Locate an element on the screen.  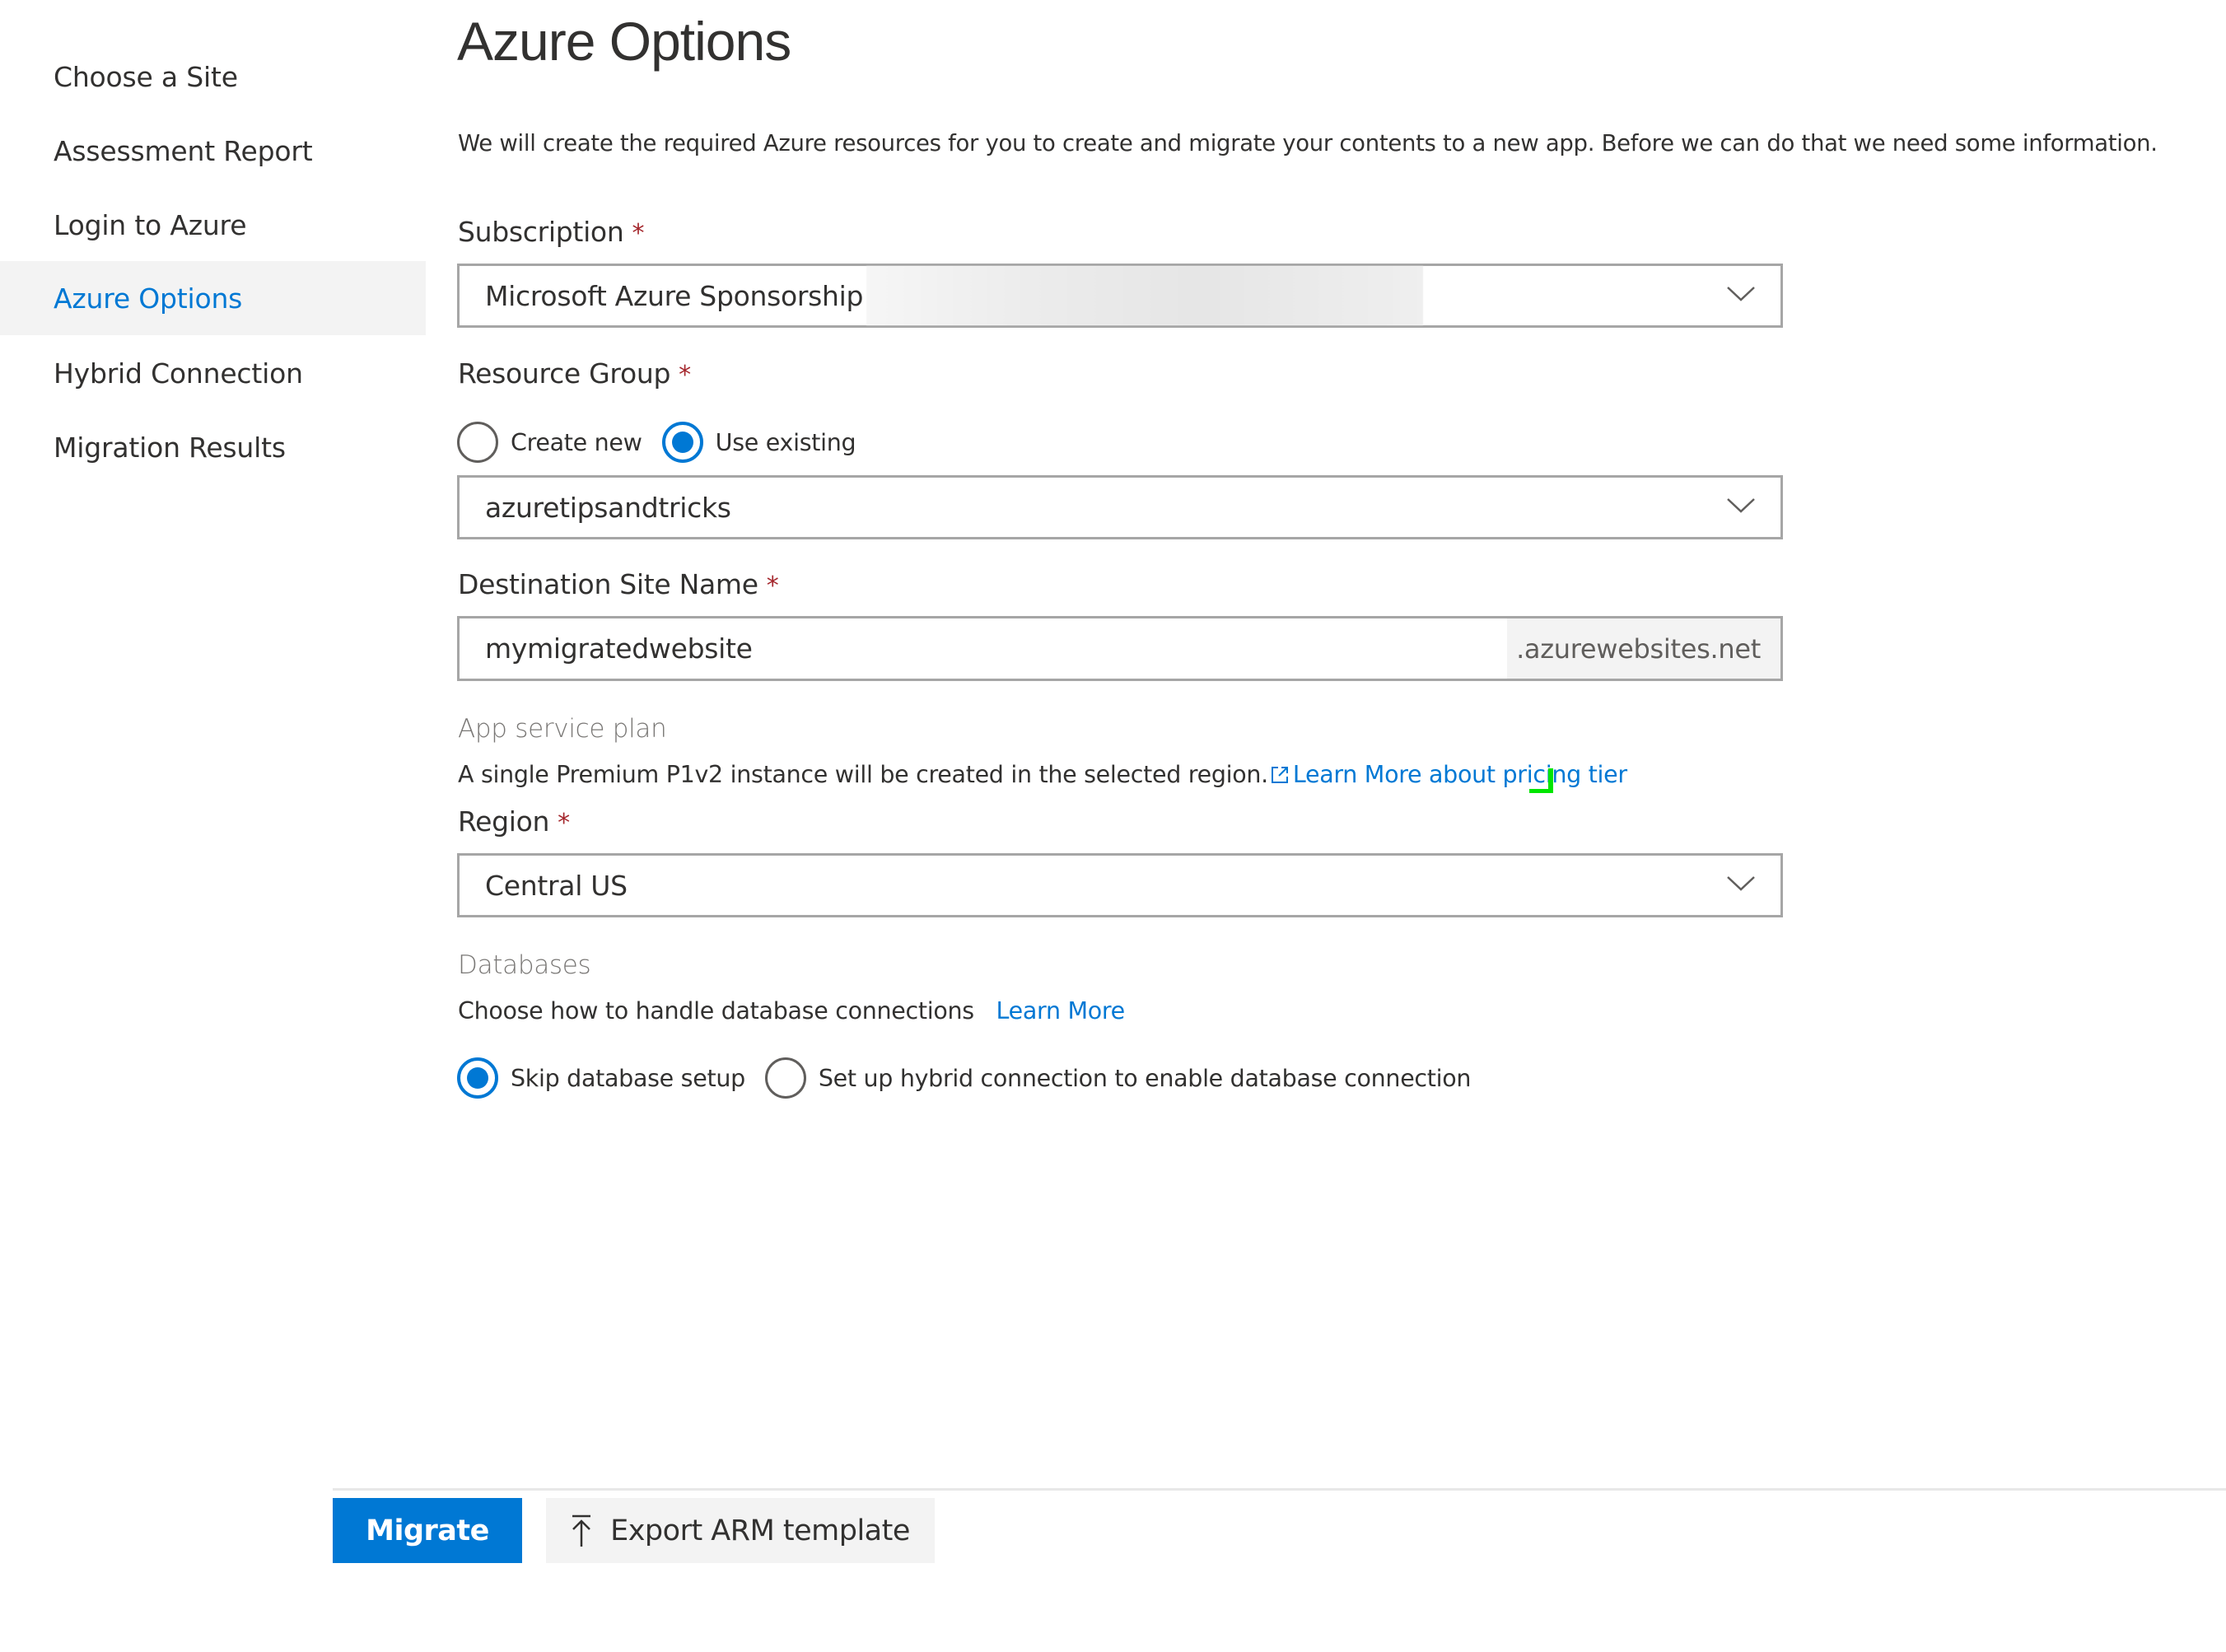
destination-site-label-text: Destination Site Name is located at coordinates (608, 584).